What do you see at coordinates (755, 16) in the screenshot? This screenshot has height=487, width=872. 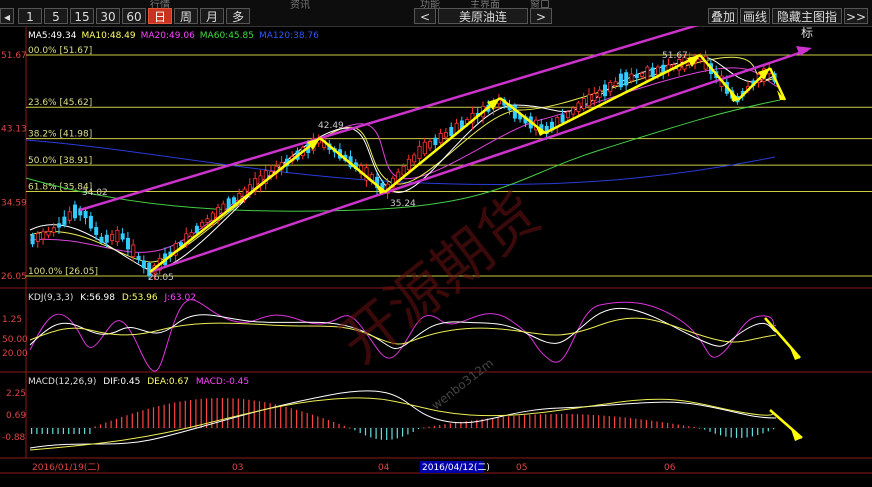 I see `draw-line-button: 画线` at bounding box center [755, 16].